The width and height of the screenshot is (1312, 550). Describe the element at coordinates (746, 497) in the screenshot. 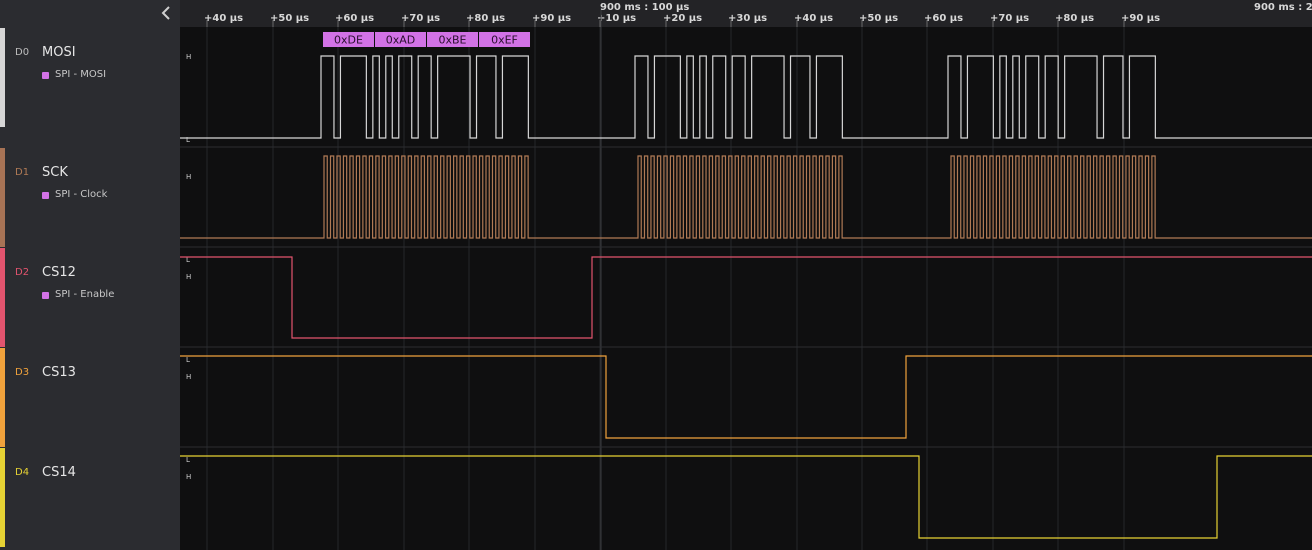

I see `cs14-waveform` at that location.